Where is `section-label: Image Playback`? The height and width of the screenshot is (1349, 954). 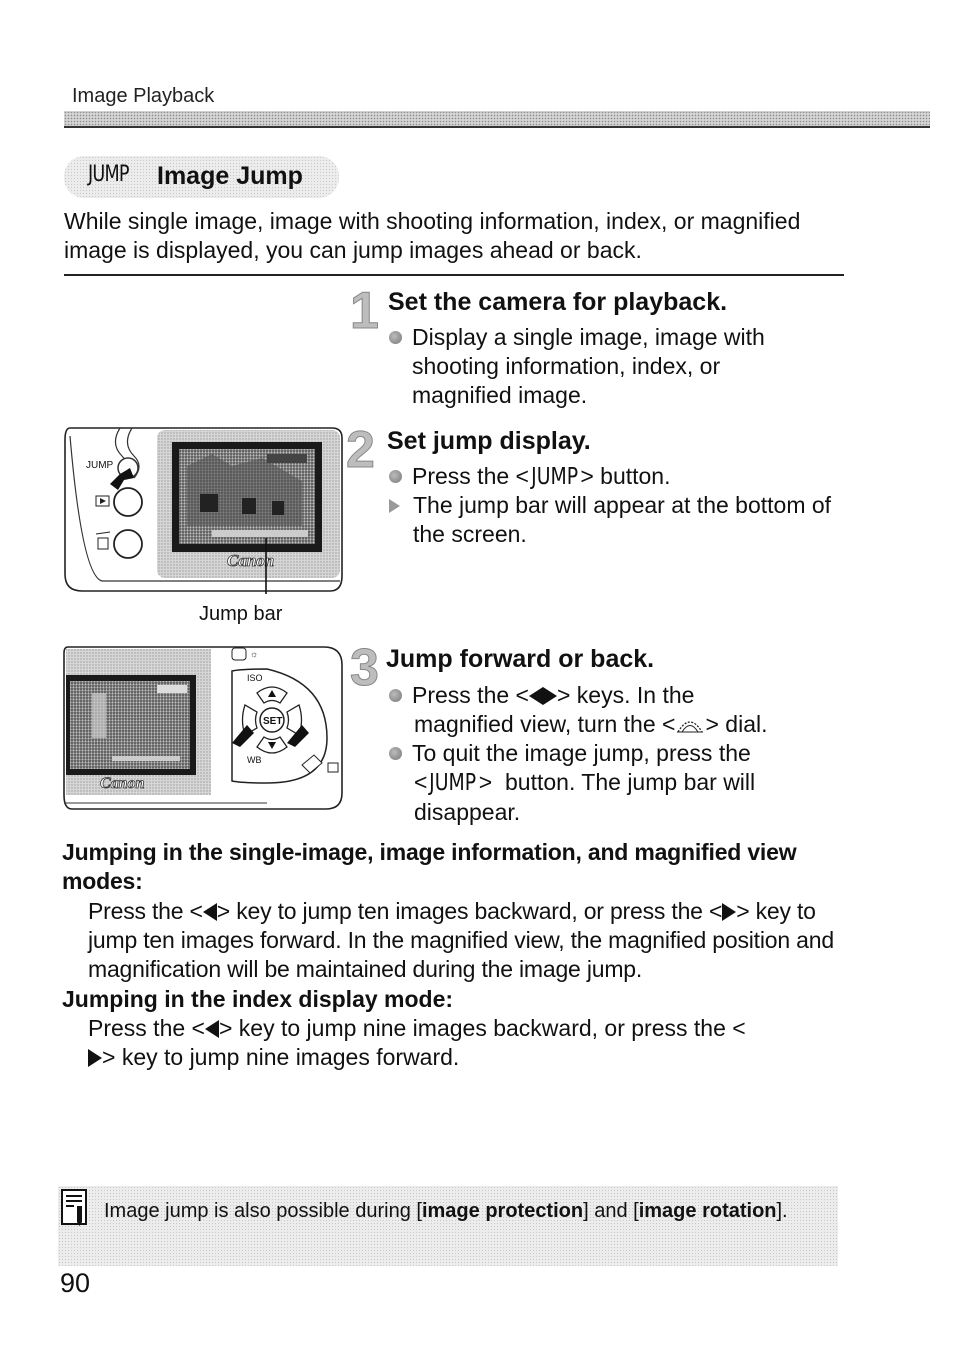
section-label: Image Playback is located at coordinates (143, 96).